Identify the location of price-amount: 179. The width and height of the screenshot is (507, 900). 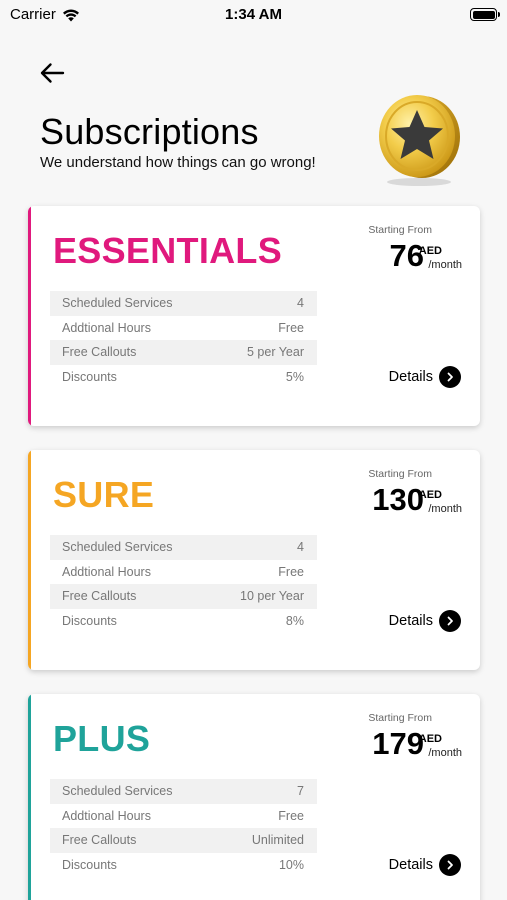
(398, 743).